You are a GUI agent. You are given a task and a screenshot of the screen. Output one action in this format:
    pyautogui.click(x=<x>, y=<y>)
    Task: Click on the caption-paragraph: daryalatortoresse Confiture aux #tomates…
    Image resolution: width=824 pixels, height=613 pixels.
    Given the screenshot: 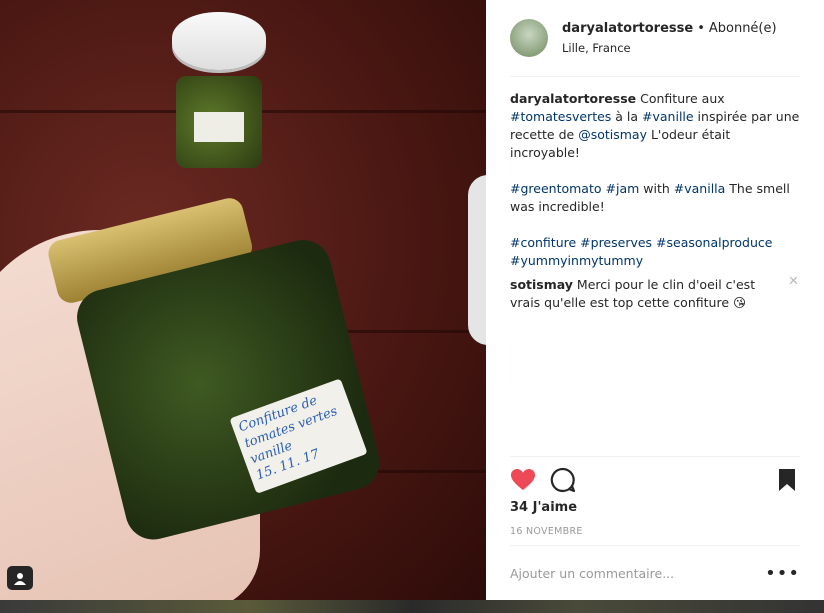 What is the action you would take?
    pyautogui.click(x=655, y=126)
    